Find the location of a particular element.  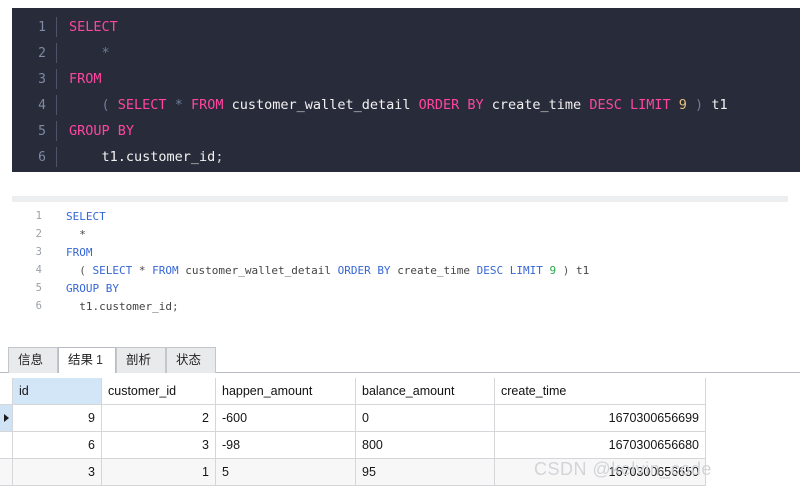

table-cell: -600 is located at coordinates (286, 418).